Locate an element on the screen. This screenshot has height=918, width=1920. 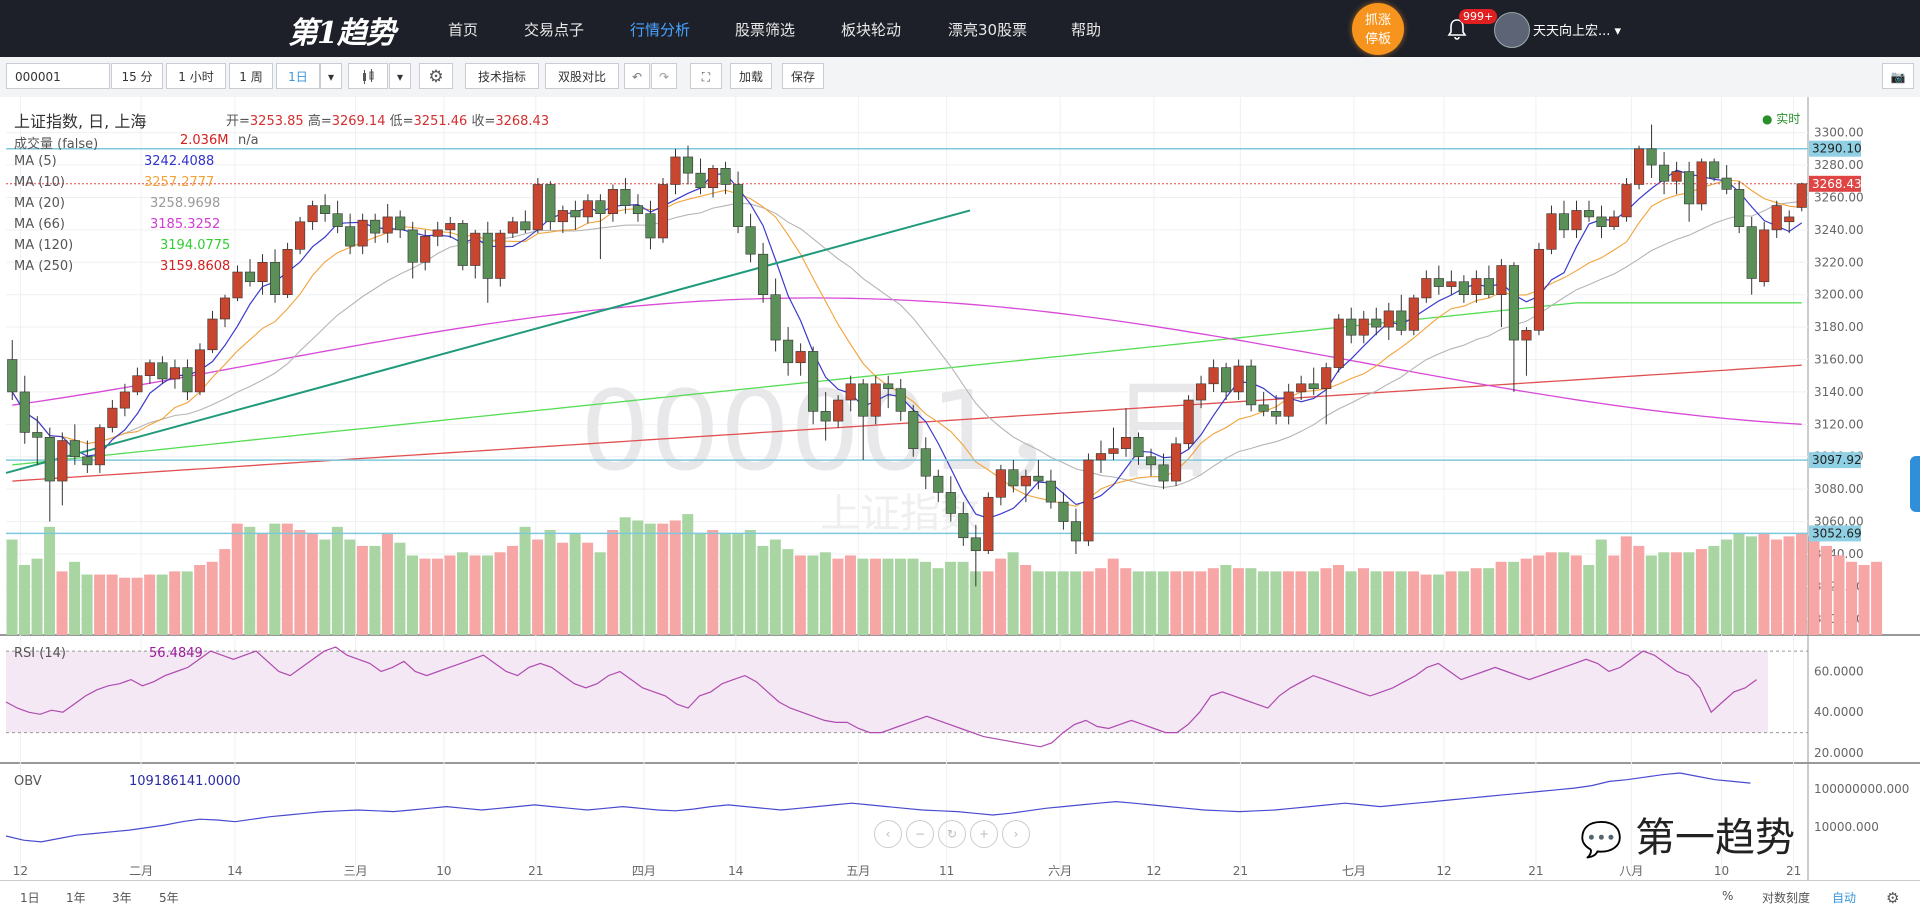
redo-button: ↷ is located at coordinates (664, 76).